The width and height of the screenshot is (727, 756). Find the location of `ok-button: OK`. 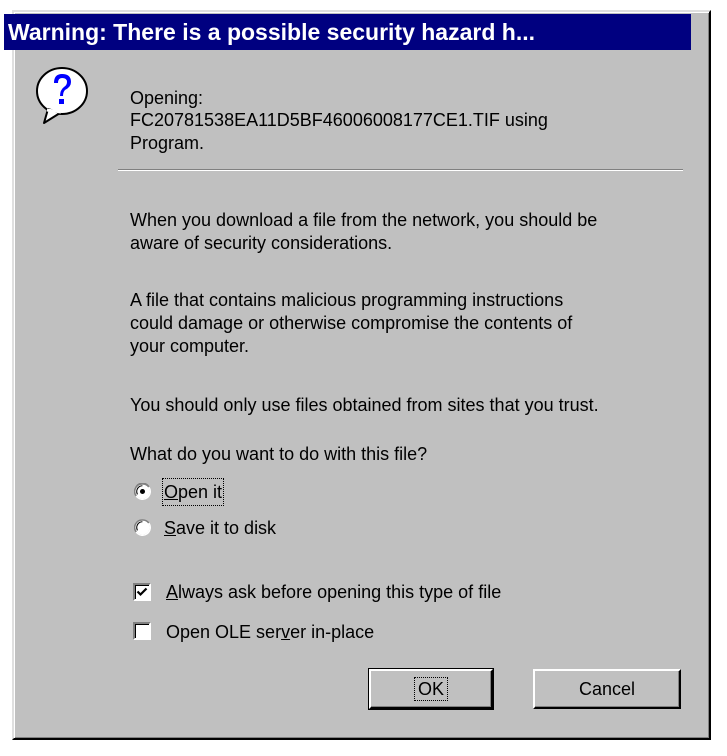

ok-button: OK is located at coordinates (431, 689).